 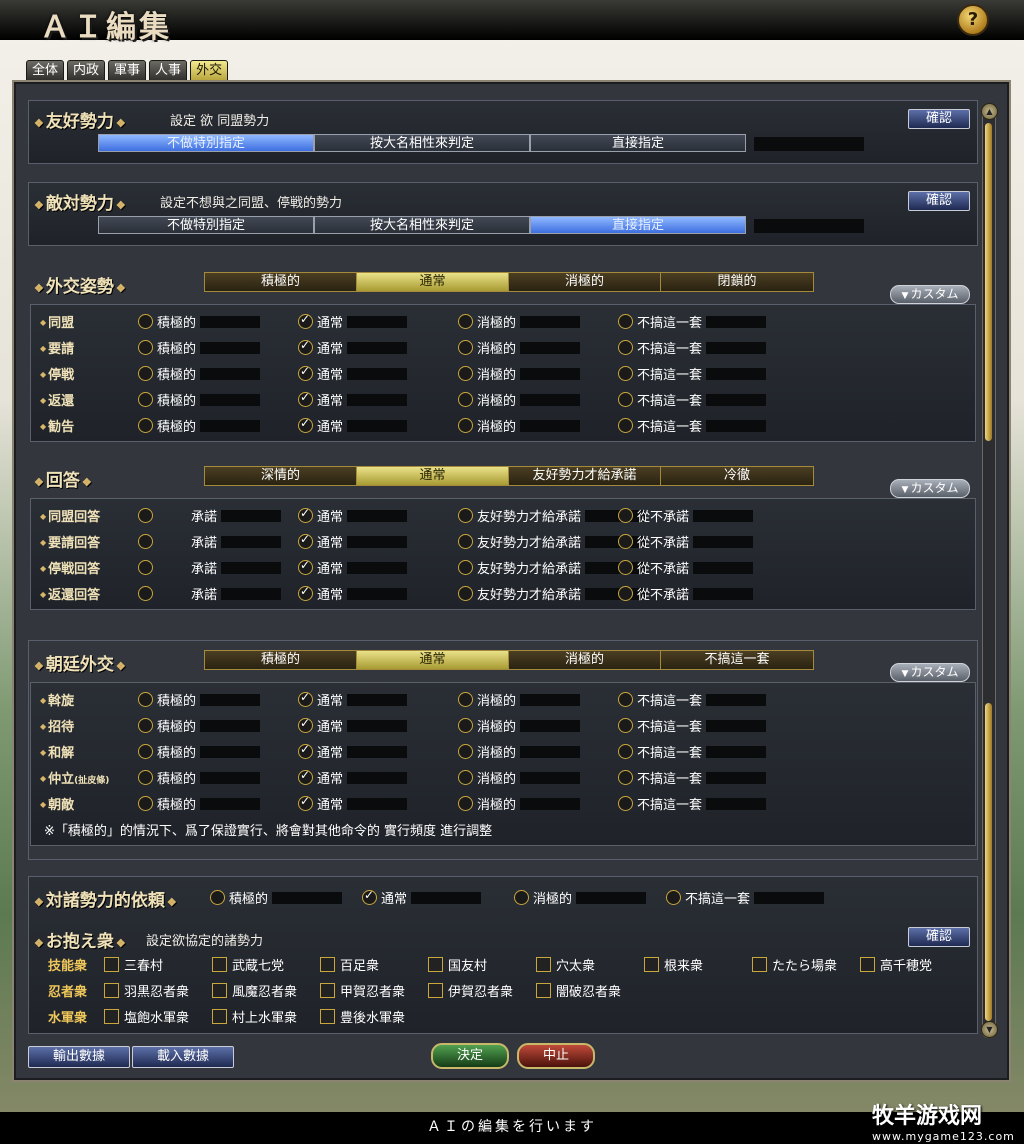 I want to click on court-radio-3: 不搞這一套, so click(x=692, y=725).